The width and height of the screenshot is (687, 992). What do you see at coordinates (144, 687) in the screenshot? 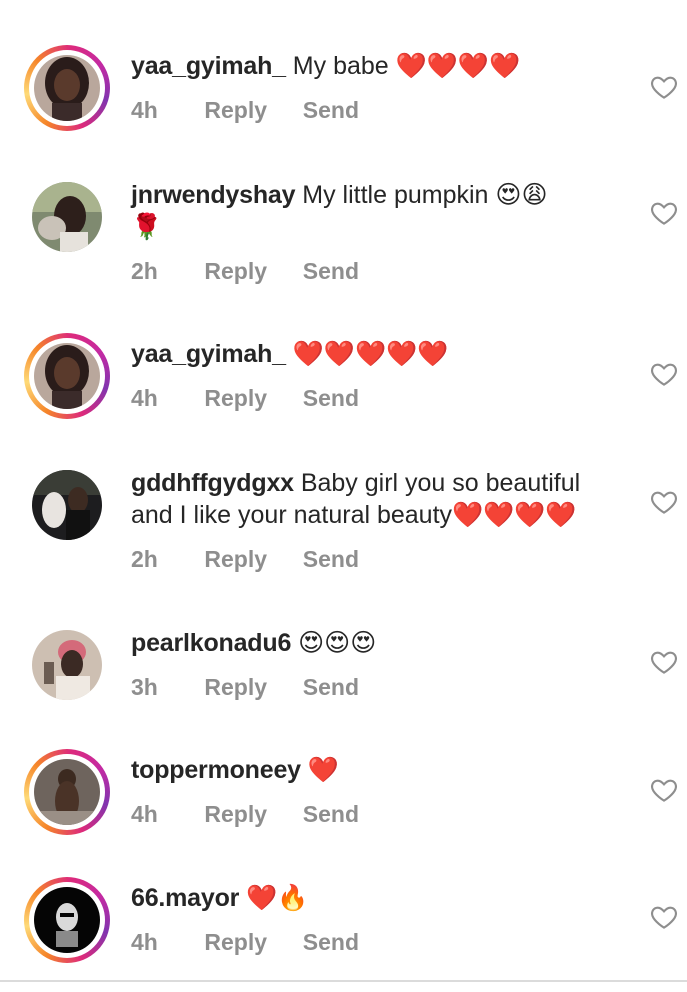
I see `timestamp: 3h` at bounding box center [144, 687].